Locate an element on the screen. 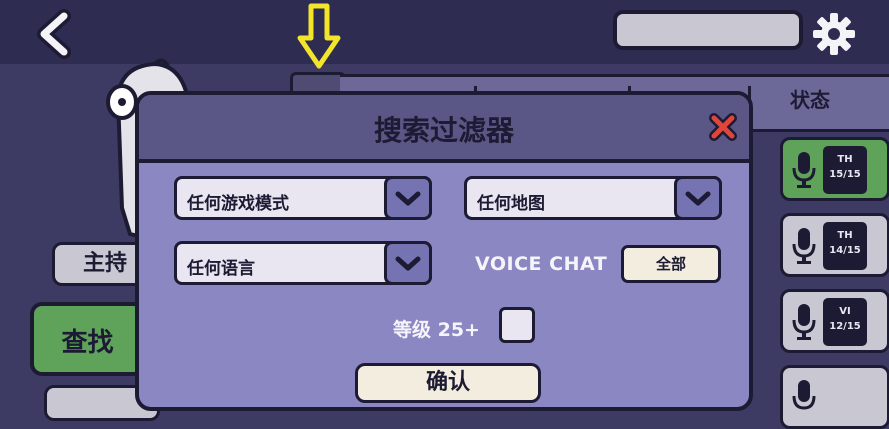 The width and height of the screenshot is (889, 429). chevron-left-icon is located at coordinates (54, 34).